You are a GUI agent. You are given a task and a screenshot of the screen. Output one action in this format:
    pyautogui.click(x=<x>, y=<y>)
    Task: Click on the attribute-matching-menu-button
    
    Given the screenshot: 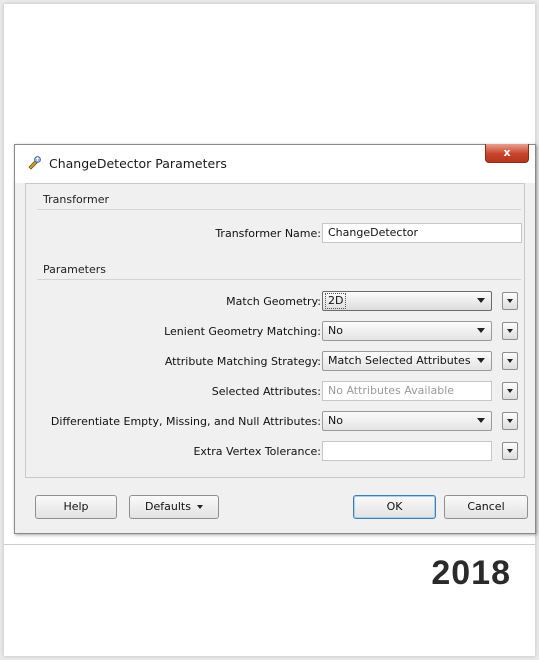 What is the action you would take?
    pyautogui.click(x=510, y=361)
    